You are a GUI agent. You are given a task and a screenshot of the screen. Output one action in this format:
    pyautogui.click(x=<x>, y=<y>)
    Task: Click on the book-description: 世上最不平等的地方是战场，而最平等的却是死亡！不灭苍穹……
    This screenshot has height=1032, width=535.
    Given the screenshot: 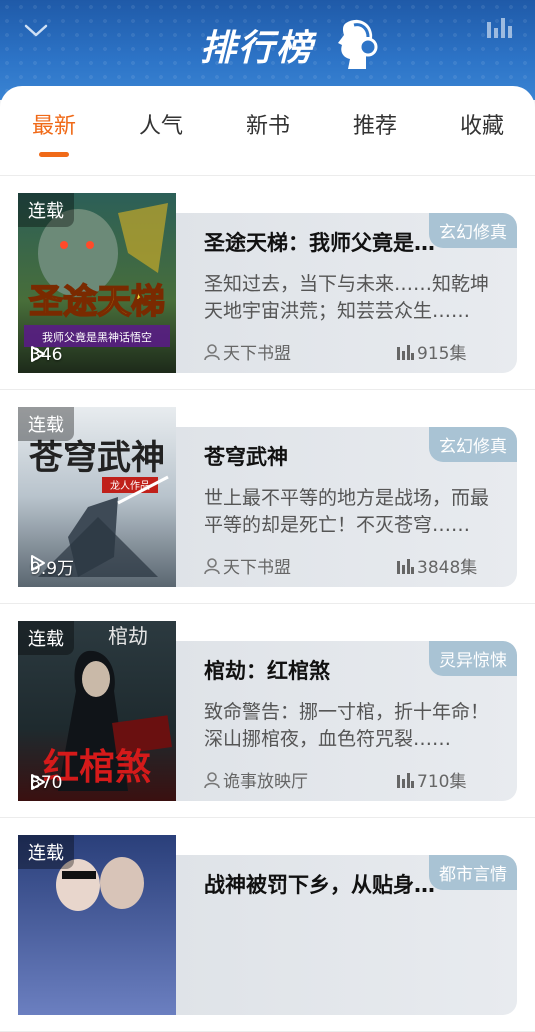 What is the action you would take?
    pyautogui.click(x=347, y=511)
    